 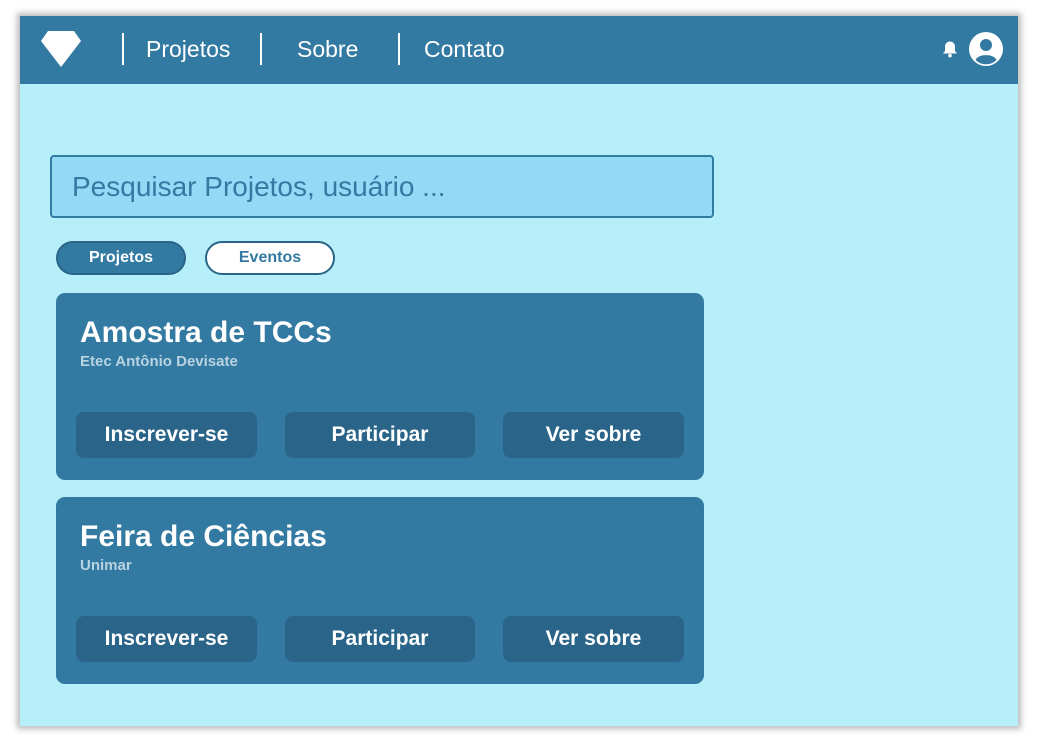 I want to click on card-title: Amostra de TCCs, so click(x=206, y=332).